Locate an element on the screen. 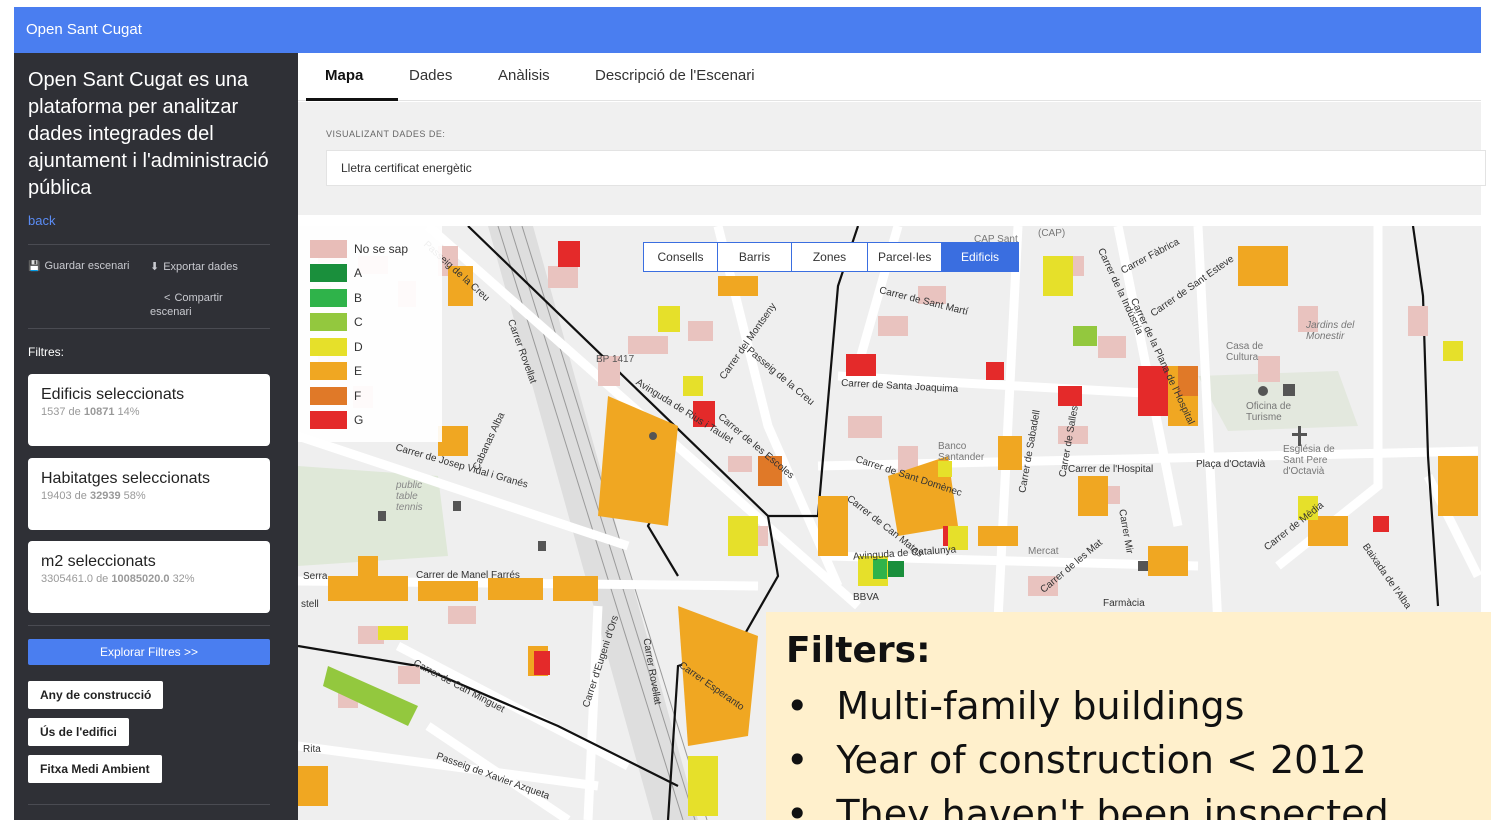  callout-title: Filters: is located at coordinates (858, 650).